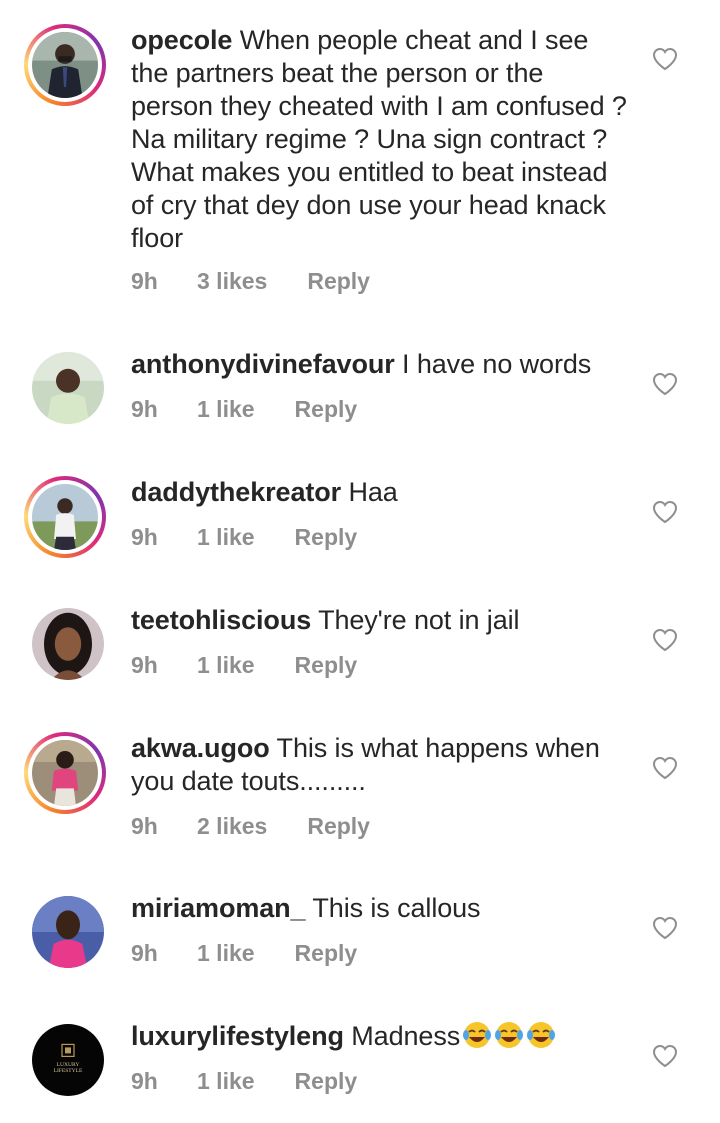  Describe the element at coordinates (263, 364) in the screenshot. I see `comment-username: anthonydivinefavour` at that location.